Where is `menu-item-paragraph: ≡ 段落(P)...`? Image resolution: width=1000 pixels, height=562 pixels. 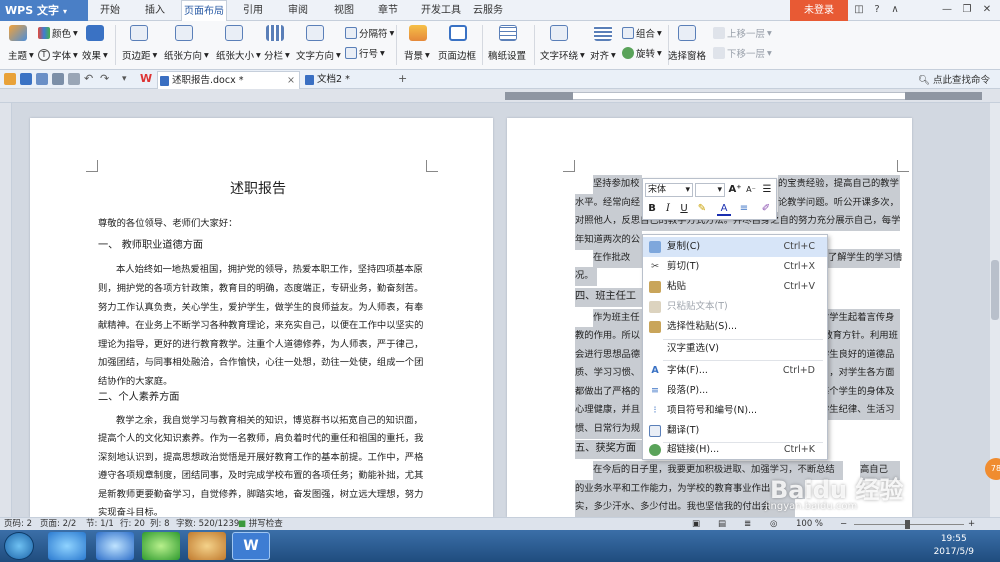 menu-item-paragraph: ≡ 段落(P)... is located at coordinates (735, 391).